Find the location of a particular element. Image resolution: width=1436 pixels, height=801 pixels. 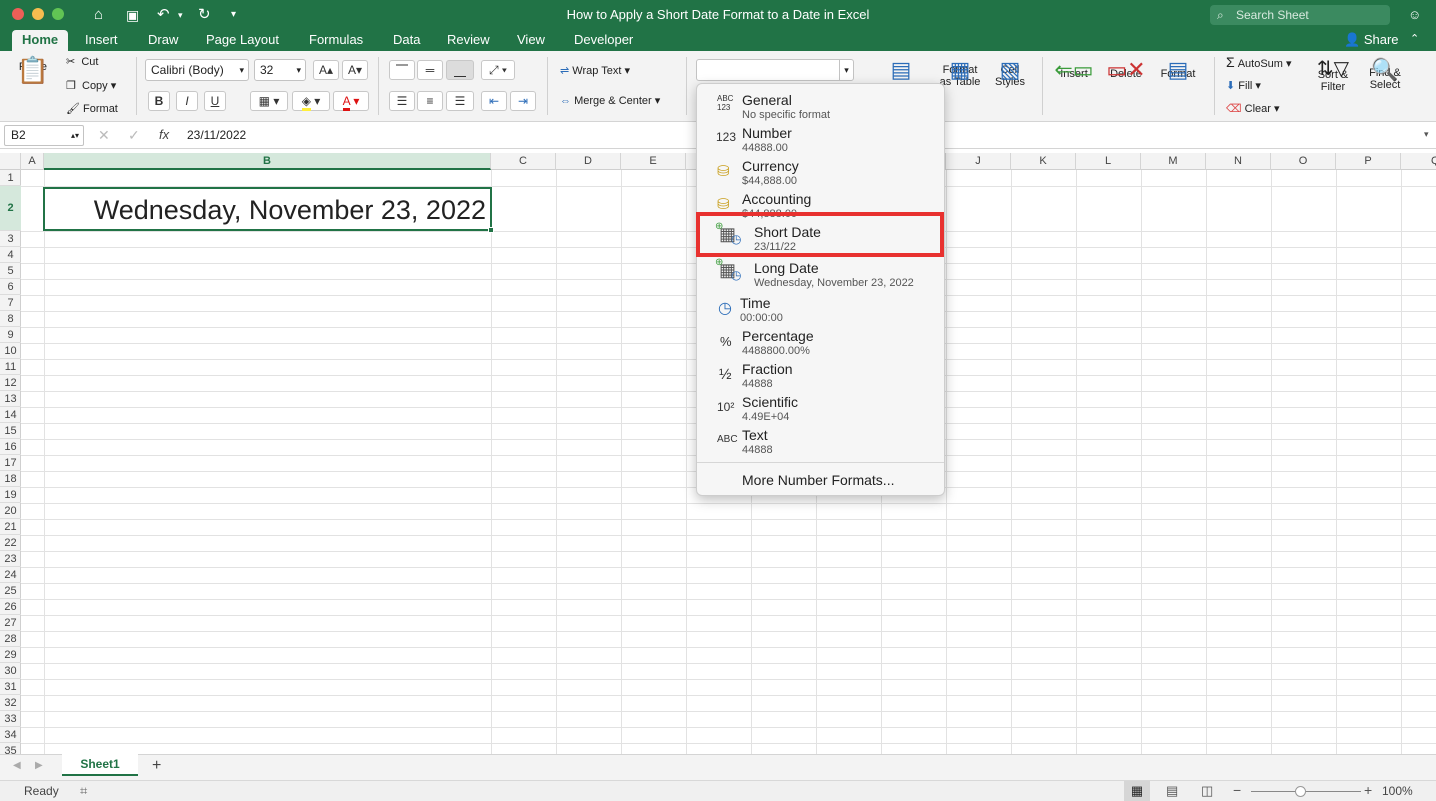

tab-draw: Draw is located at coordinates (163, 40).